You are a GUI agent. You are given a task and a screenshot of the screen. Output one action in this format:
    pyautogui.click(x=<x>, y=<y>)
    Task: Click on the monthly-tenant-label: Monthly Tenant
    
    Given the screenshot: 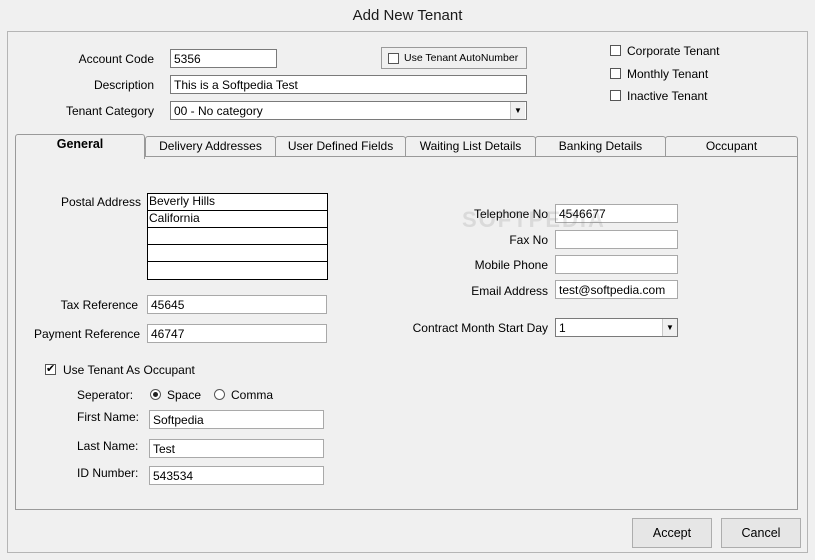 What is the action you would take?
    pyautogui.click(x=668, y=74)
    